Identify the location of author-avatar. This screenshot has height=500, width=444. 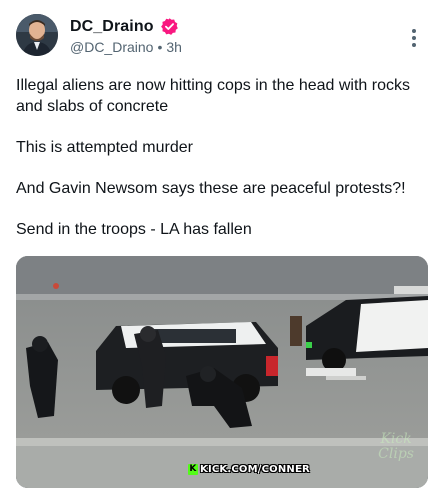
(37, 35).